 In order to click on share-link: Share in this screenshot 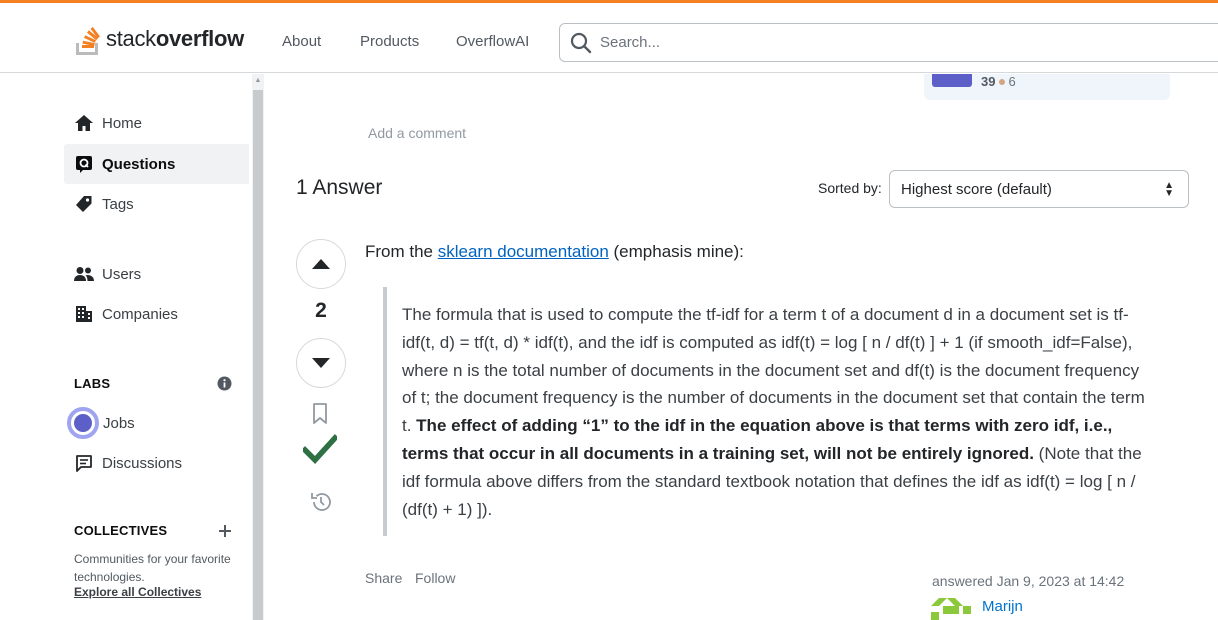, I will do `click(383, 578)`.